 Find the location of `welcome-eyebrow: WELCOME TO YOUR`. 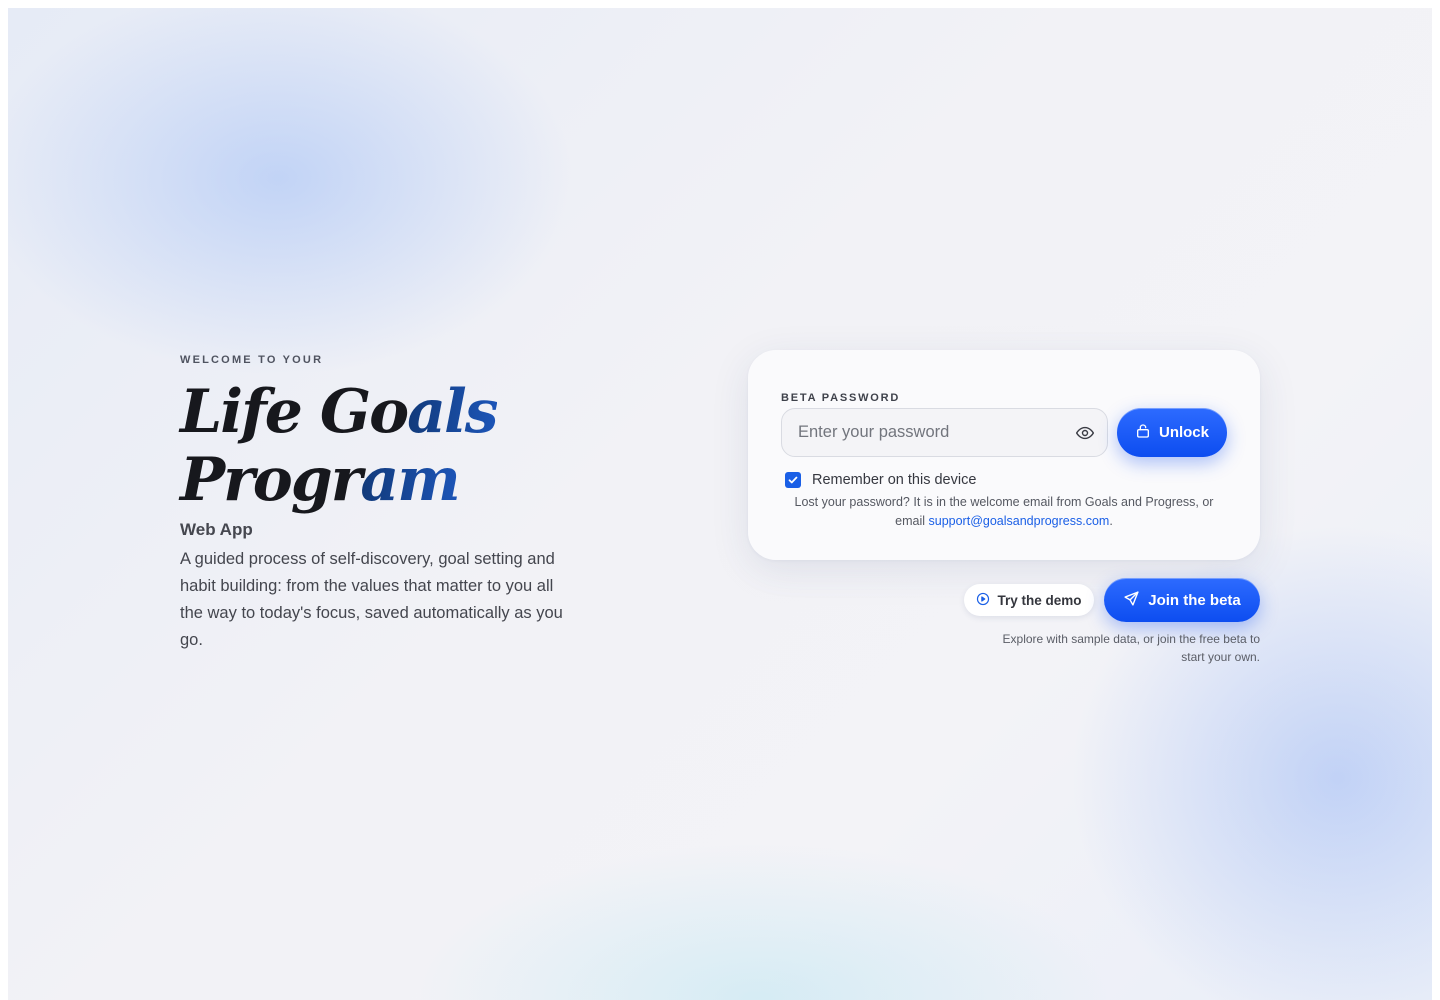

welcome-eyebrow: WELCOME TO YOUR is located at coordinates (252, 360).